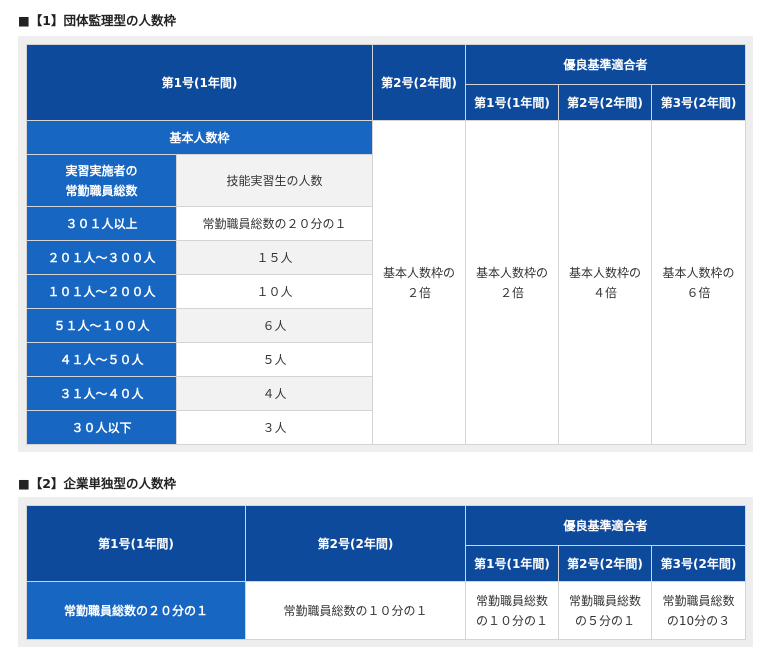  What do you see at coordinates (274, 393) in the screenshot?
I see `trainee-limit: ４人` at bounding box center [274, 393].